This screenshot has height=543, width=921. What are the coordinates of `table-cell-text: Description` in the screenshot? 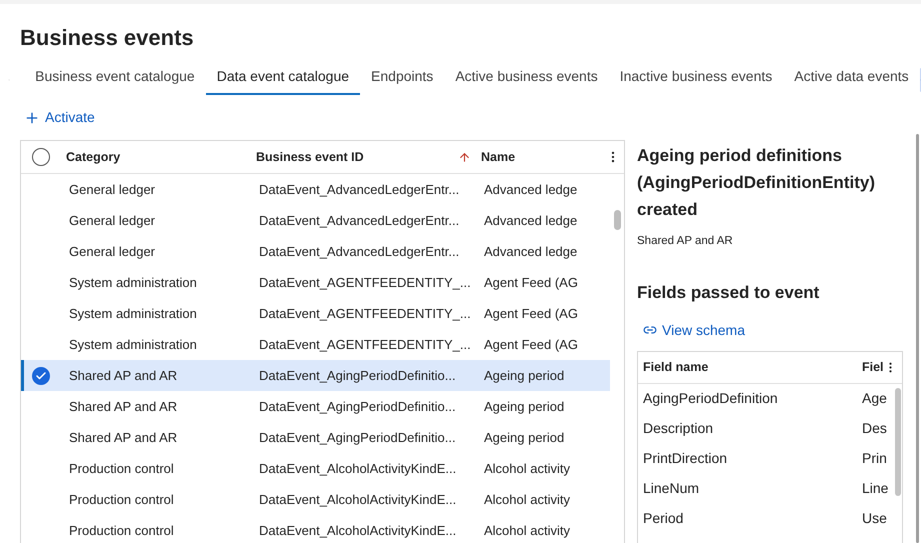 It's located at (678, 428).